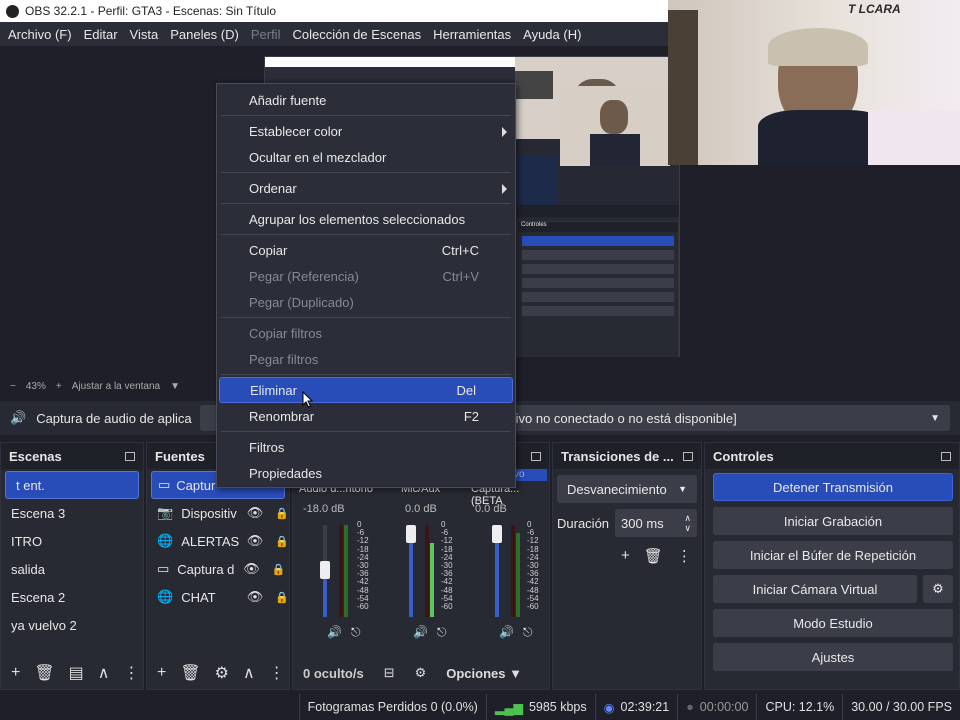 Image resolution: width=960 pixels, height=720 pixels. What do you see at coordinates (218, 541) in the screenshot?
I see `source-item: 🌐 ALERTAS D 👁 🔒` at bounding box center [218, 541].